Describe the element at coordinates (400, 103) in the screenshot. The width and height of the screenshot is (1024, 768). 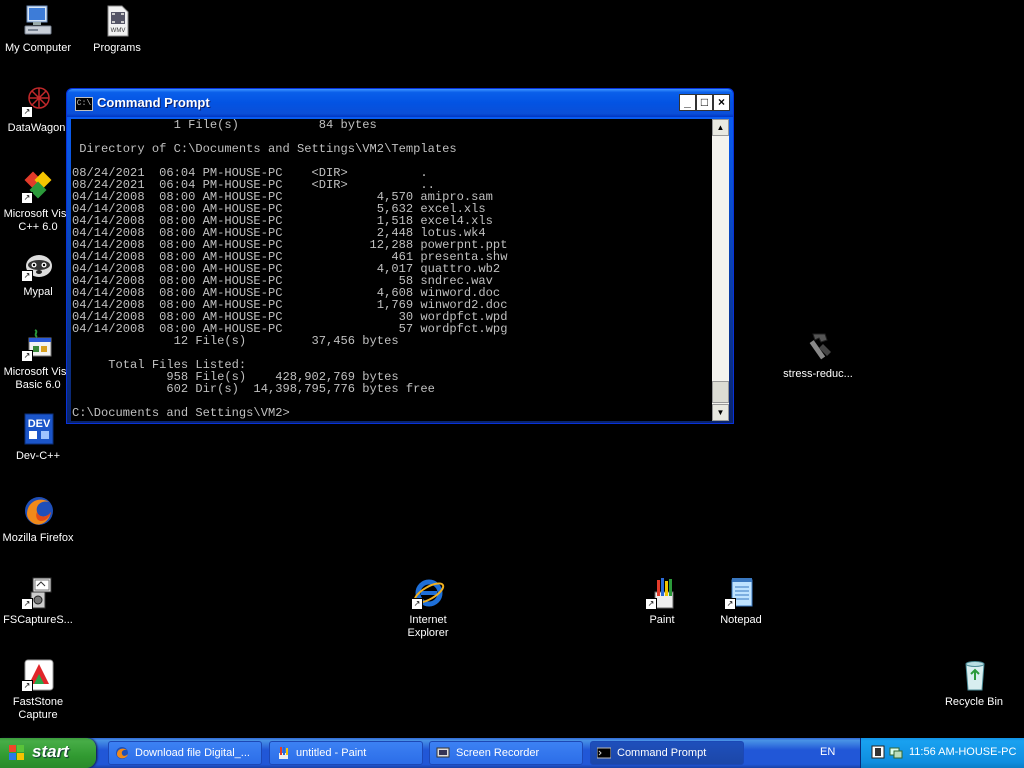
I see `window-titlebar: C:\ Command Prompt _ □ ×` at that location.